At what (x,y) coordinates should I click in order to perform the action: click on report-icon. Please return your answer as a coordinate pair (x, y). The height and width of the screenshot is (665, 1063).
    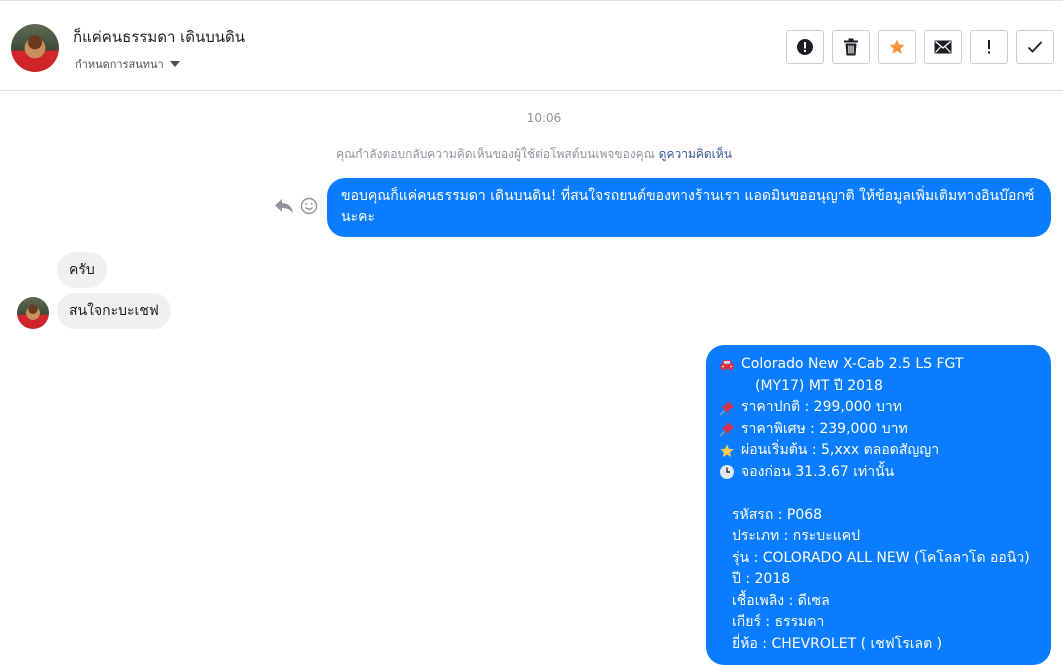
    Looking at the image, I should click on (805, 47).